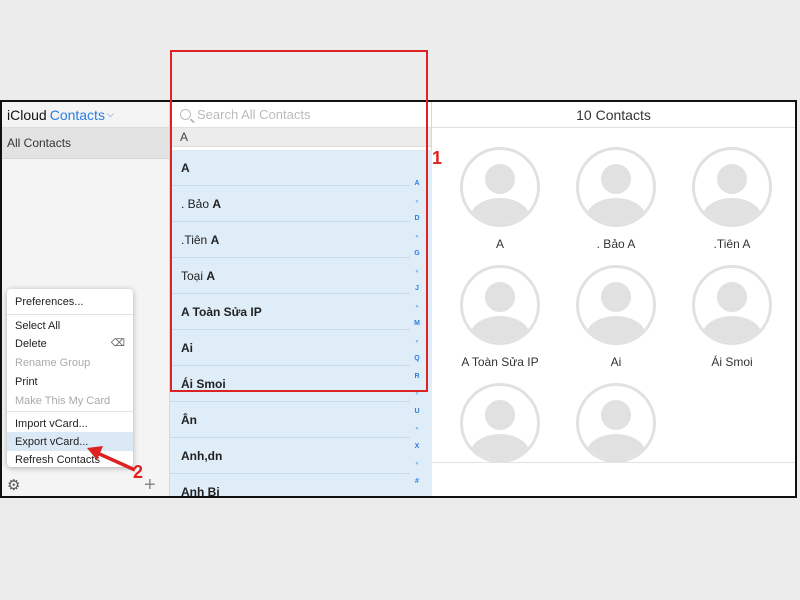  Describe the element at coordinates (53, 363) in the screenshot. I see `menu-item-rename-group: Rename Group` at that location.